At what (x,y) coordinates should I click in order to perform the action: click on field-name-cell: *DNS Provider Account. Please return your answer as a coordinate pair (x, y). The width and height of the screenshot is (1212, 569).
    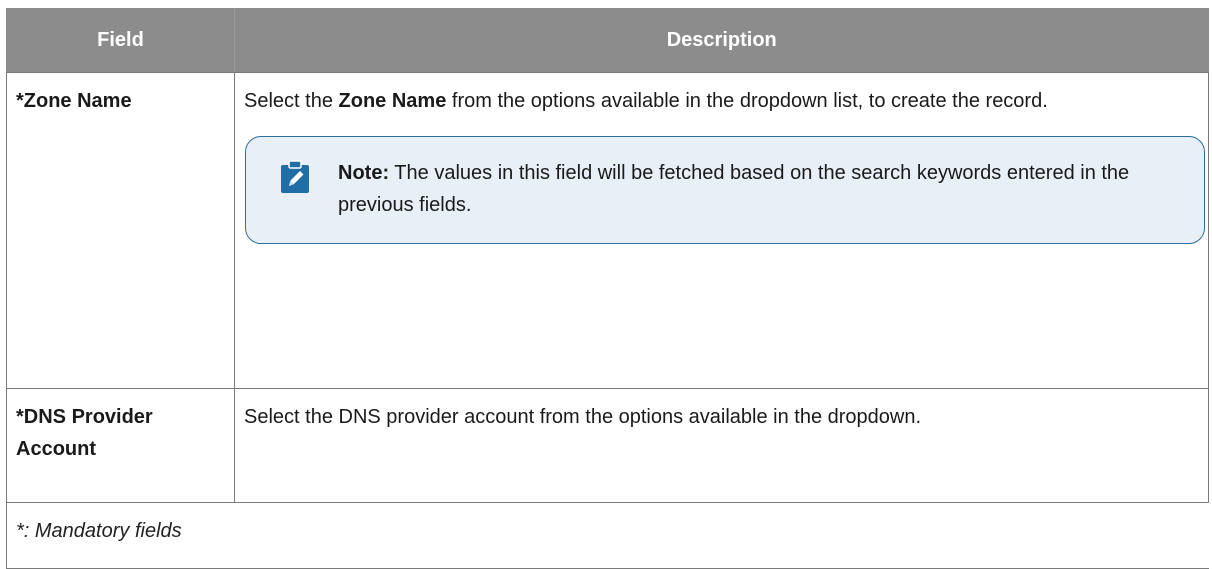
    Looking at the image, I should click on (120, 445).